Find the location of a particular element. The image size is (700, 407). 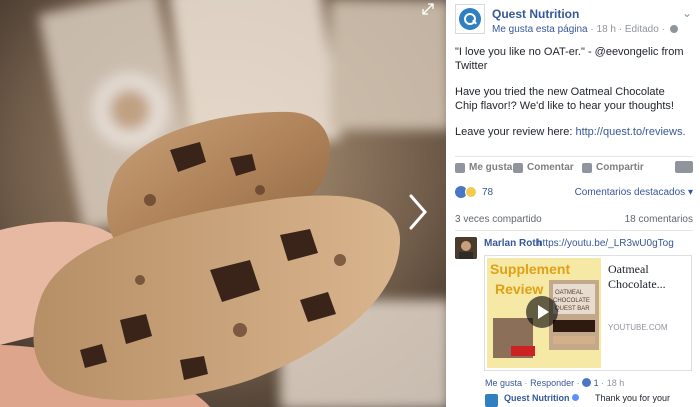

commenter-avatar is located at coordinates (466, 248).